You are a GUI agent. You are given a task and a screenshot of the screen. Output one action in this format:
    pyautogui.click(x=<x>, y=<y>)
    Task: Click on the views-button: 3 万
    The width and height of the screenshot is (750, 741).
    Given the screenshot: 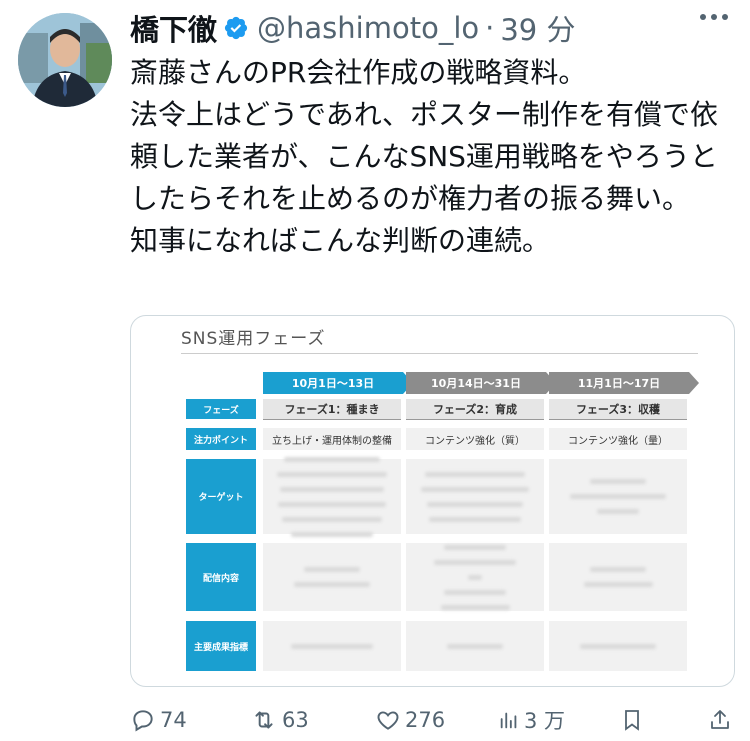 What is the action you would take?
    pyautogui.click(x=531, y=720)
    